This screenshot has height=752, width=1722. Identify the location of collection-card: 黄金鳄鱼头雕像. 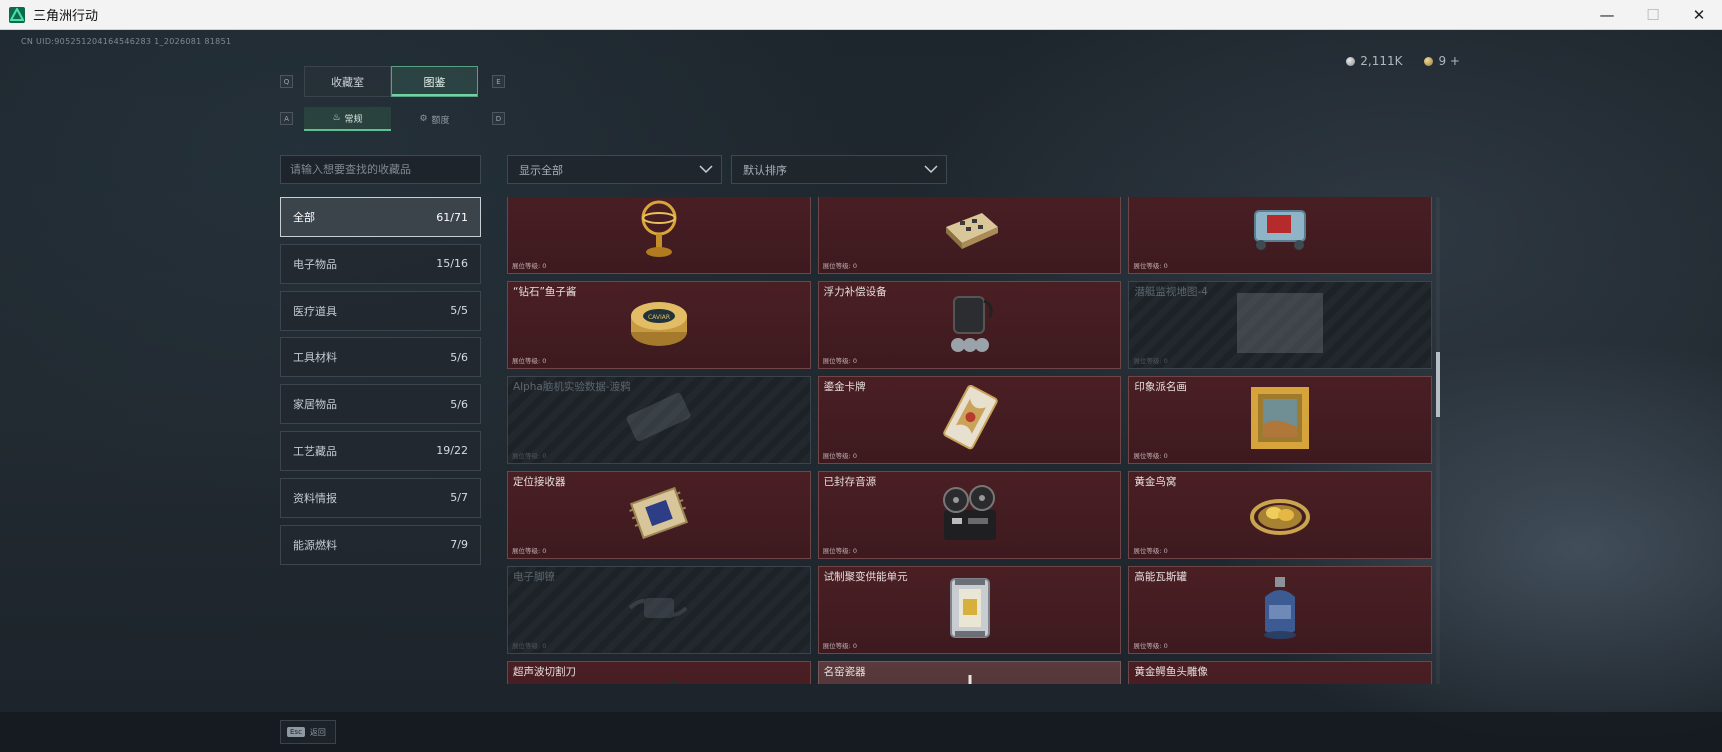
(1280, 672).